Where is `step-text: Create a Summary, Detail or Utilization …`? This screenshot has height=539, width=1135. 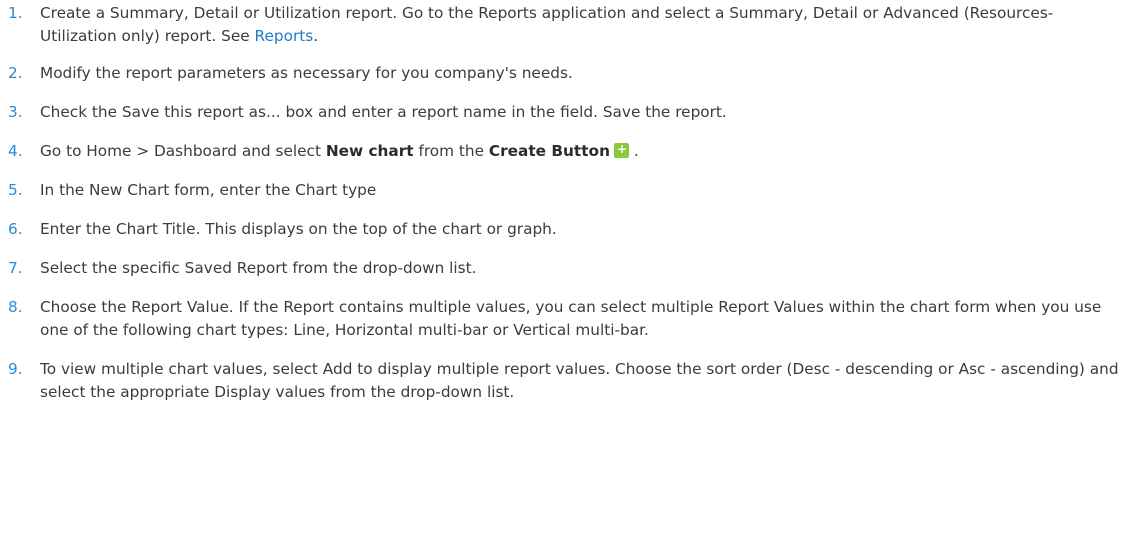 step-text: Create a Summary, Detail or Utilization … is located at coordinates (547, 24).